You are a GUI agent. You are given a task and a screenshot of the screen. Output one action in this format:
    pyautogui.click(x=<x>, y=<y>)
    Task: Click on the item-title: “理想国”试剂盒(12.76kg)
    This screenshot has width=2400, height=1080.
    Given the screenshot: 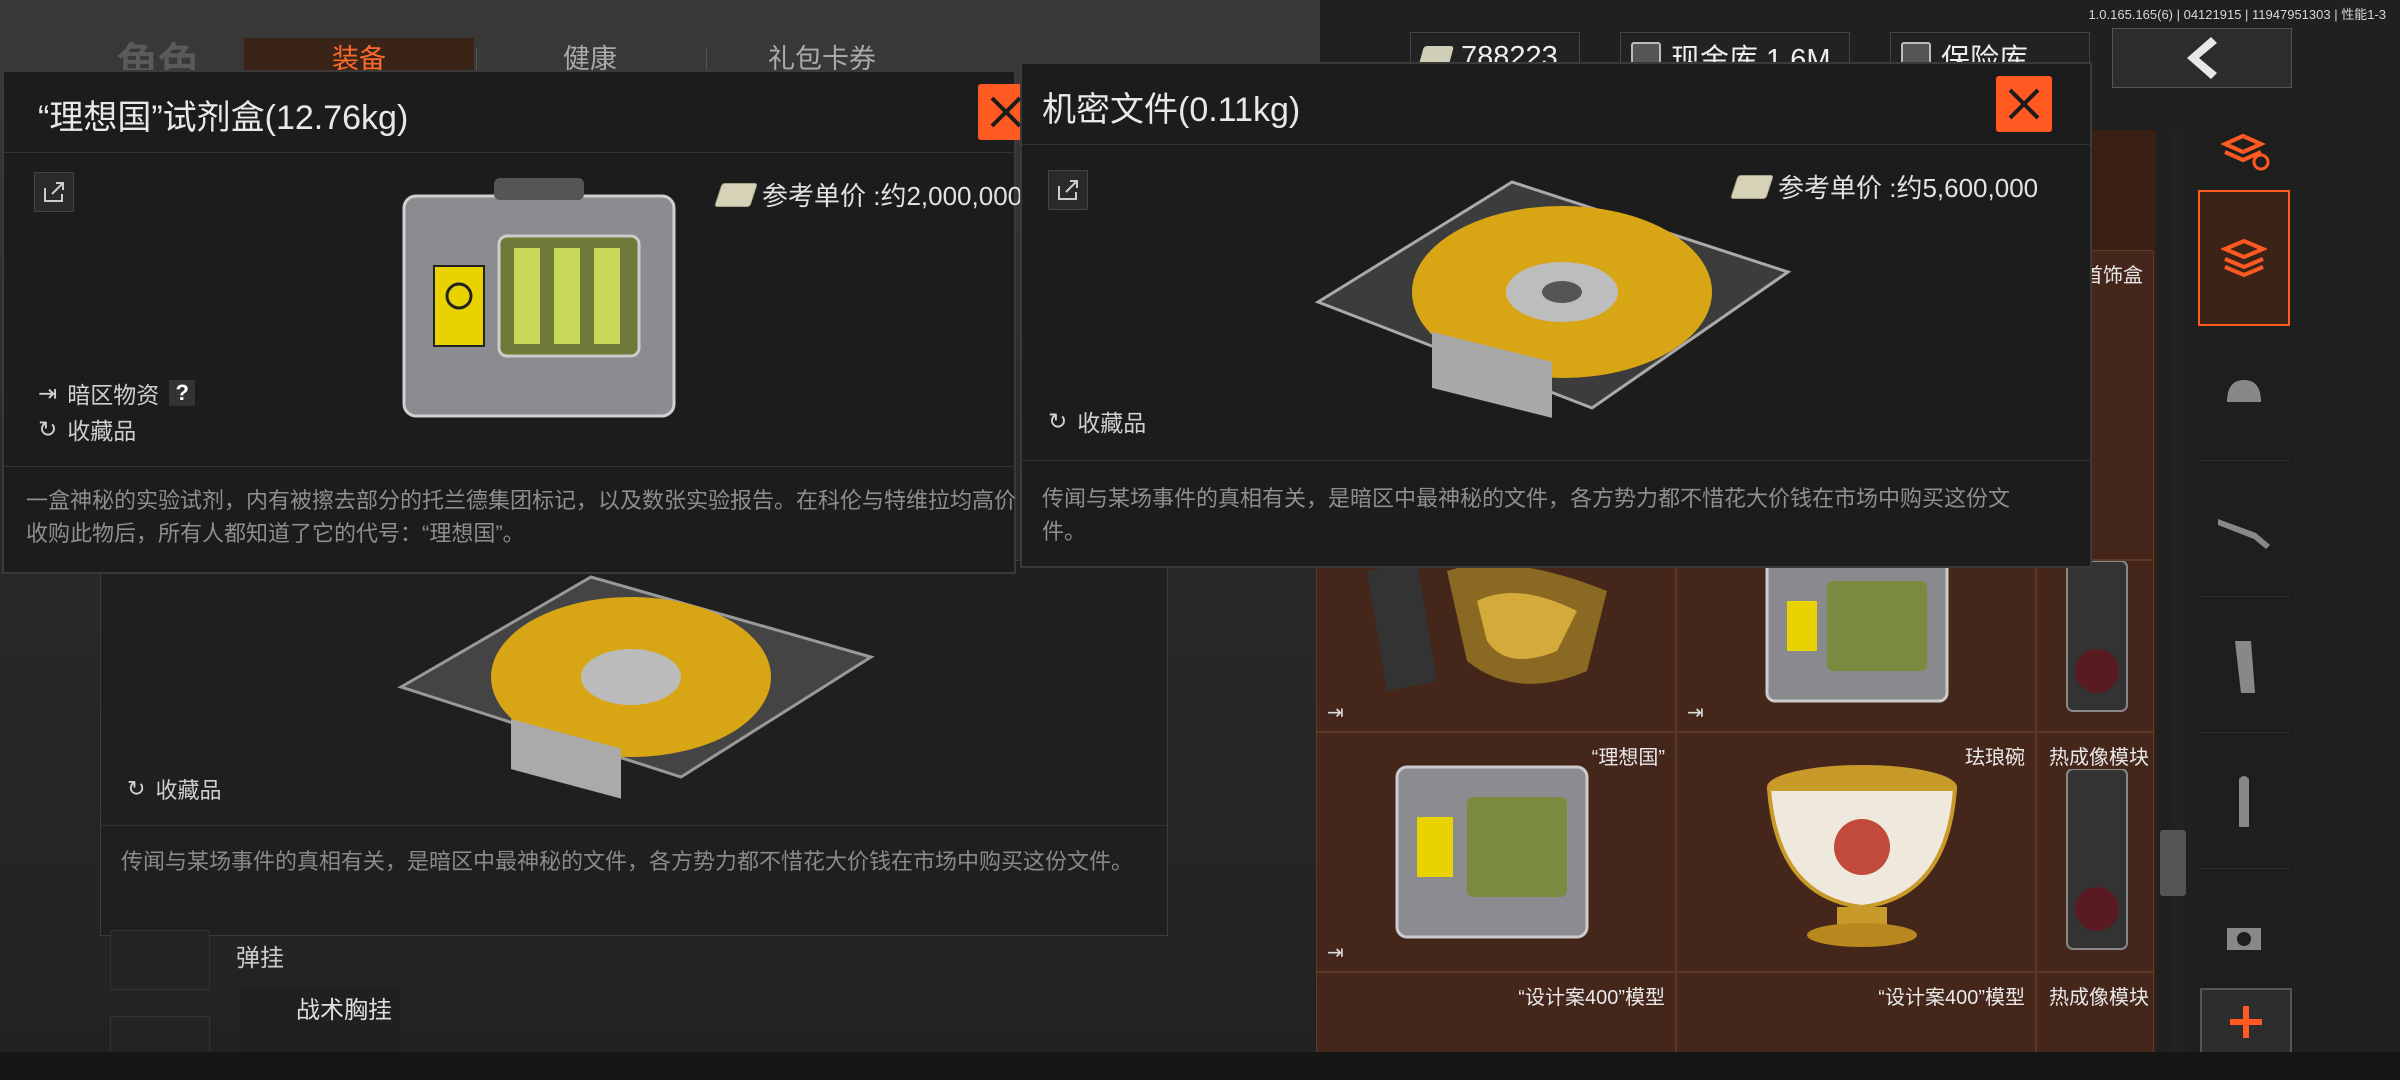 What is the action you would take?
    pyautogui.click(x=223, y=118)
    